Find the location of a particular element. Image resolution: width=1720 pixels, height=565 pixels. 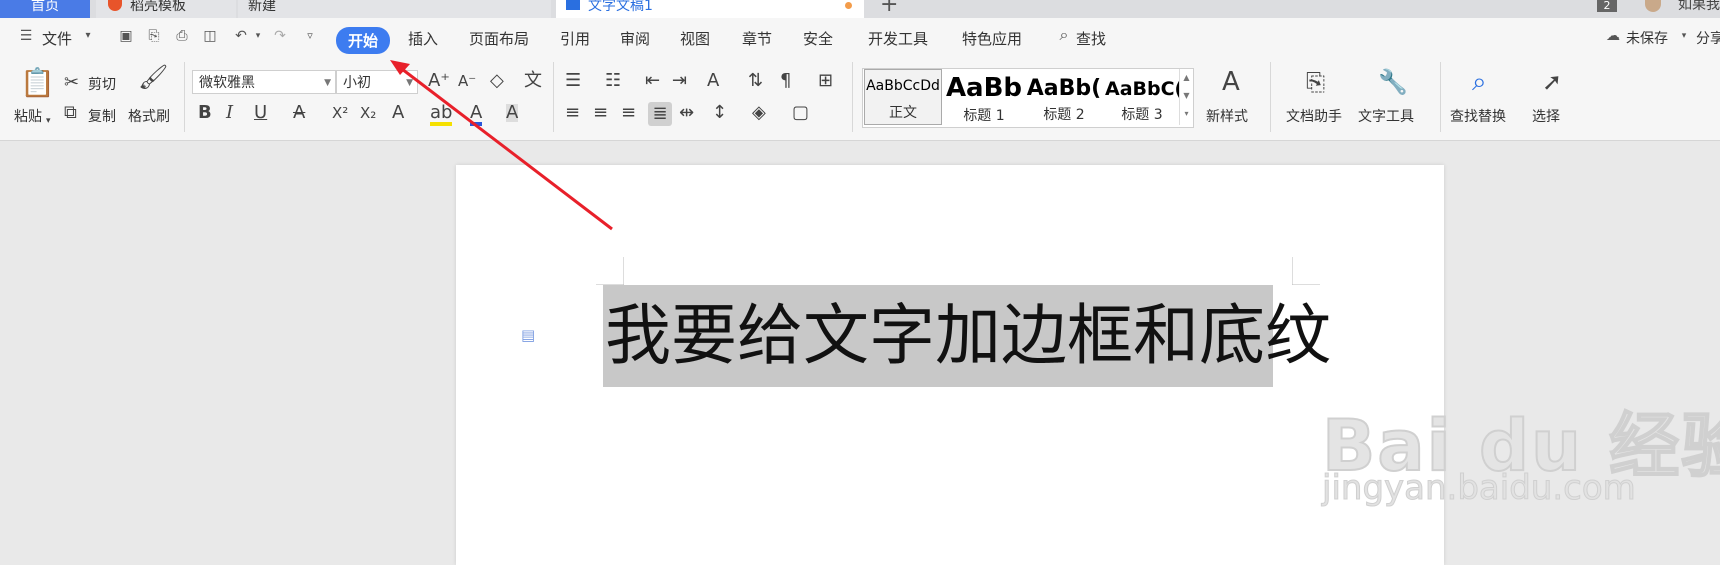

bullets-icon: ☰ is located at coordinates (573, 81).